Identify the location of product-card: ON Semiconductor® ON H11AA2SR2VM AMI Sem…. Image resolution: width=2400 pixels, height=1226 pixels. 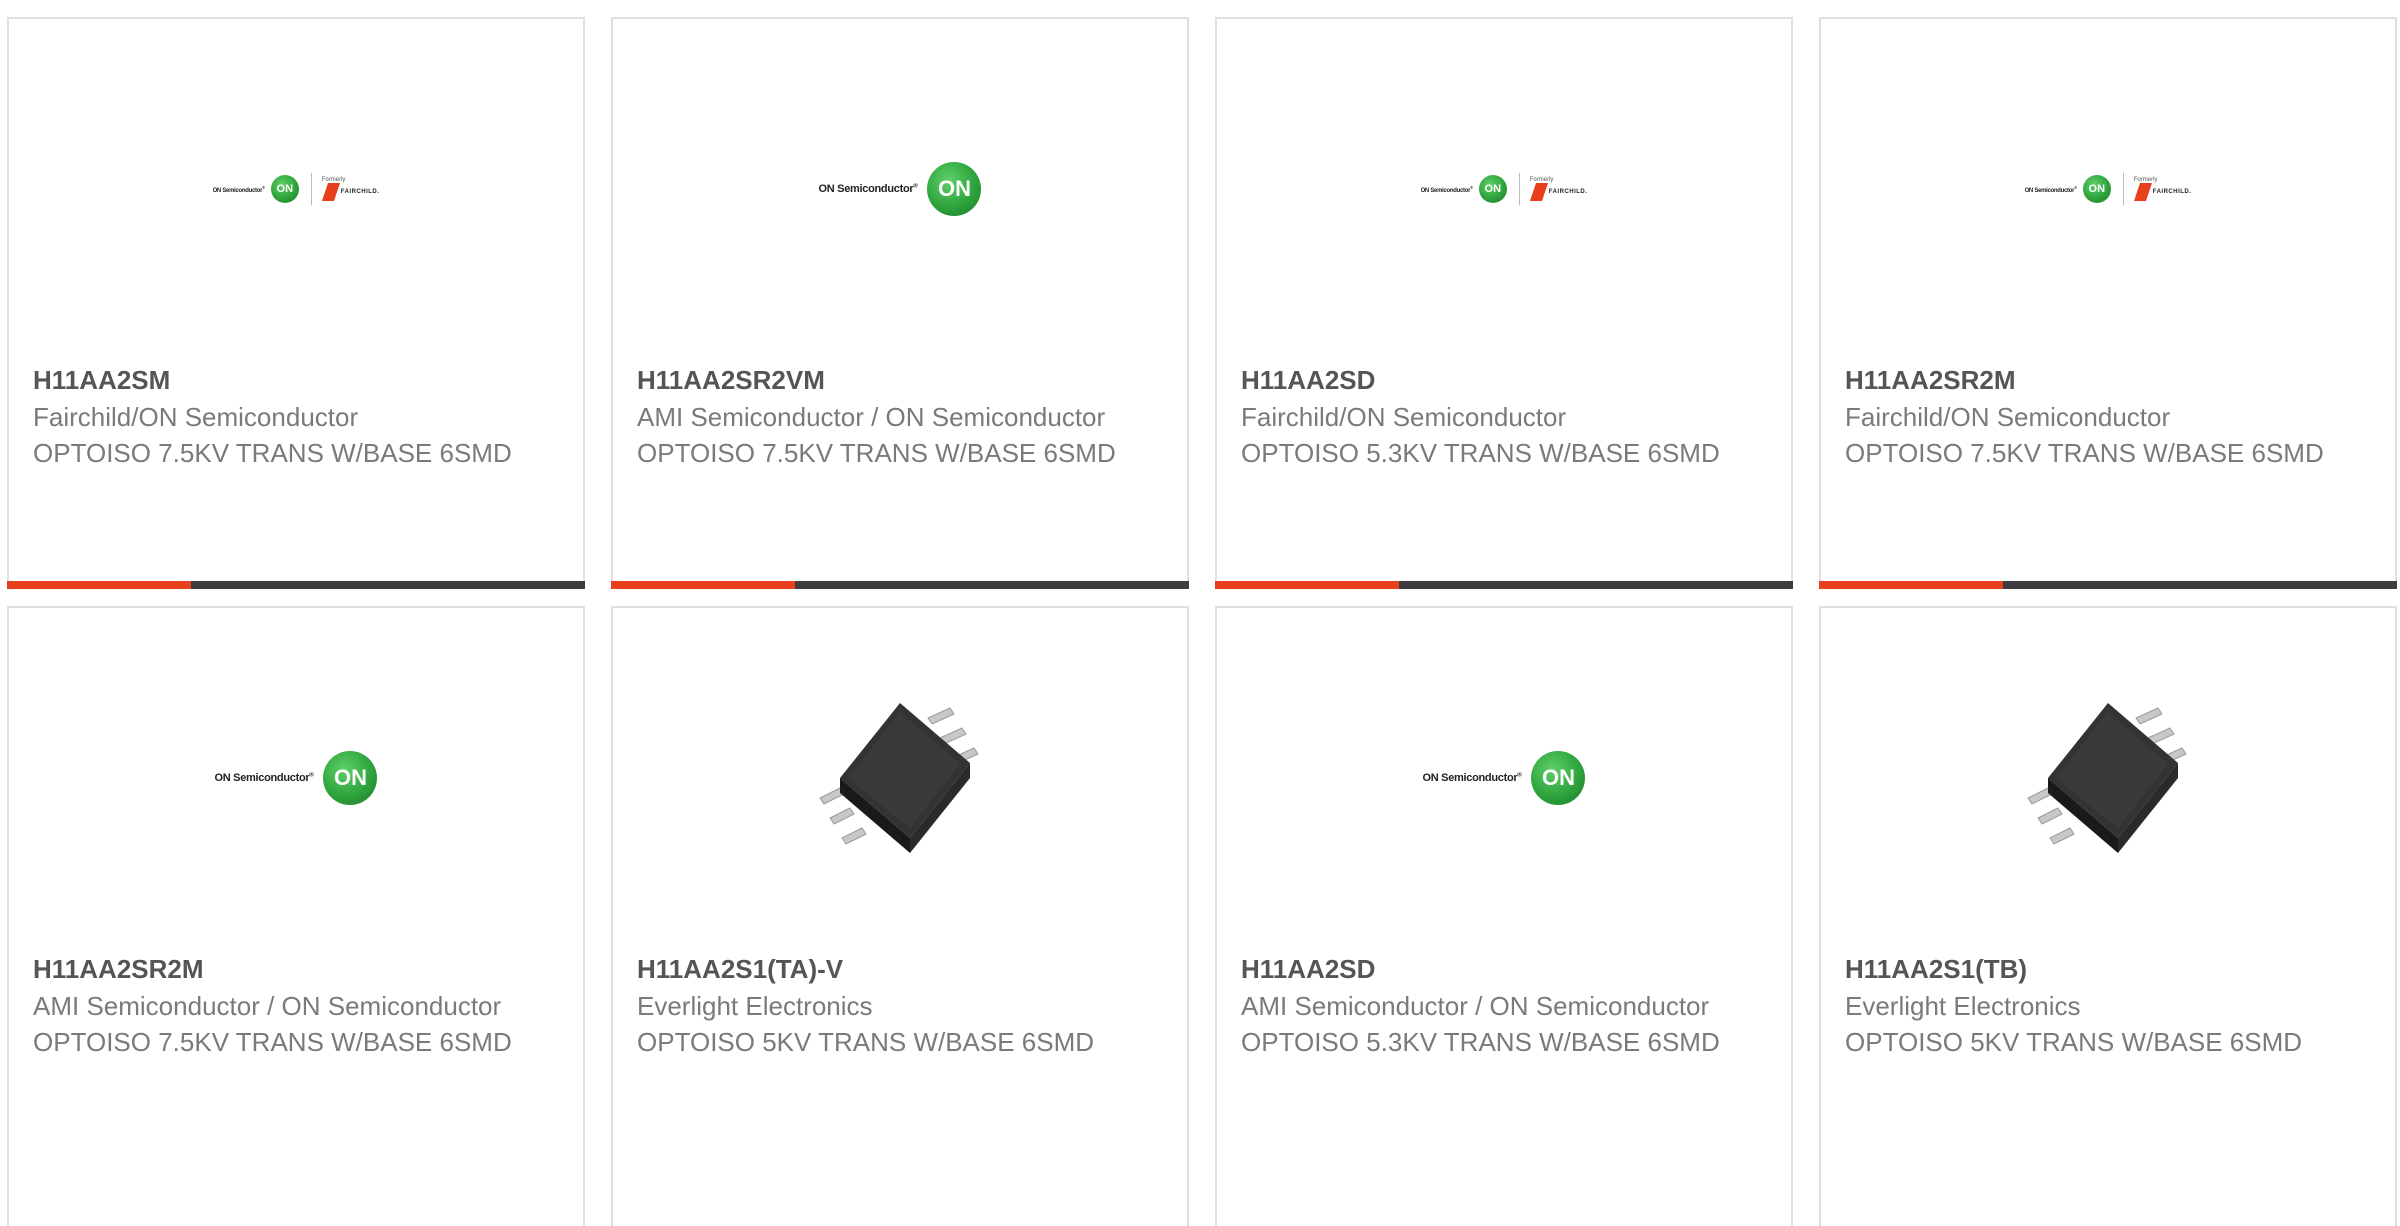
(900, 303).